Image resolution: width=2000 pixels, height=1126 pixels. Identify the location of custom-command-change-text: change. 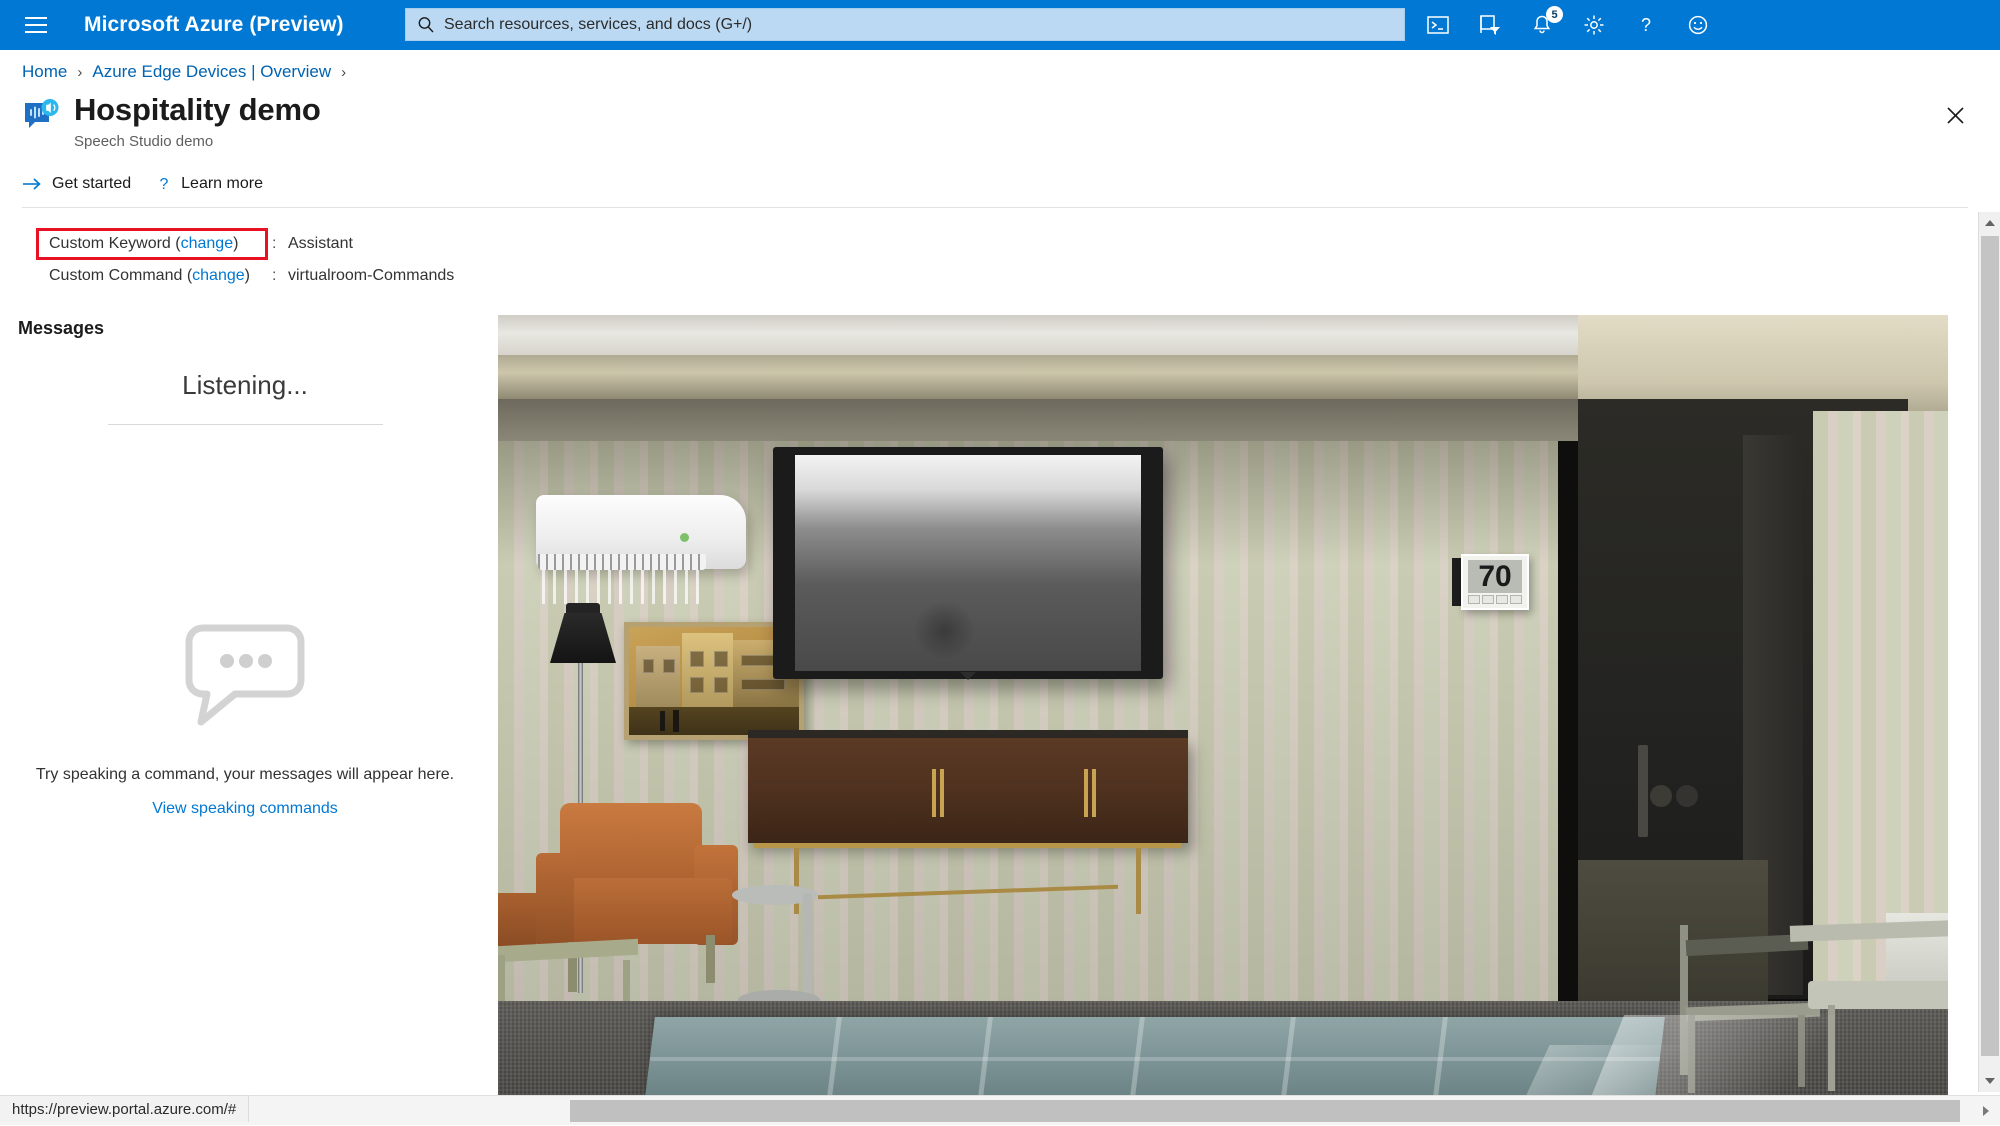
(218, 275).